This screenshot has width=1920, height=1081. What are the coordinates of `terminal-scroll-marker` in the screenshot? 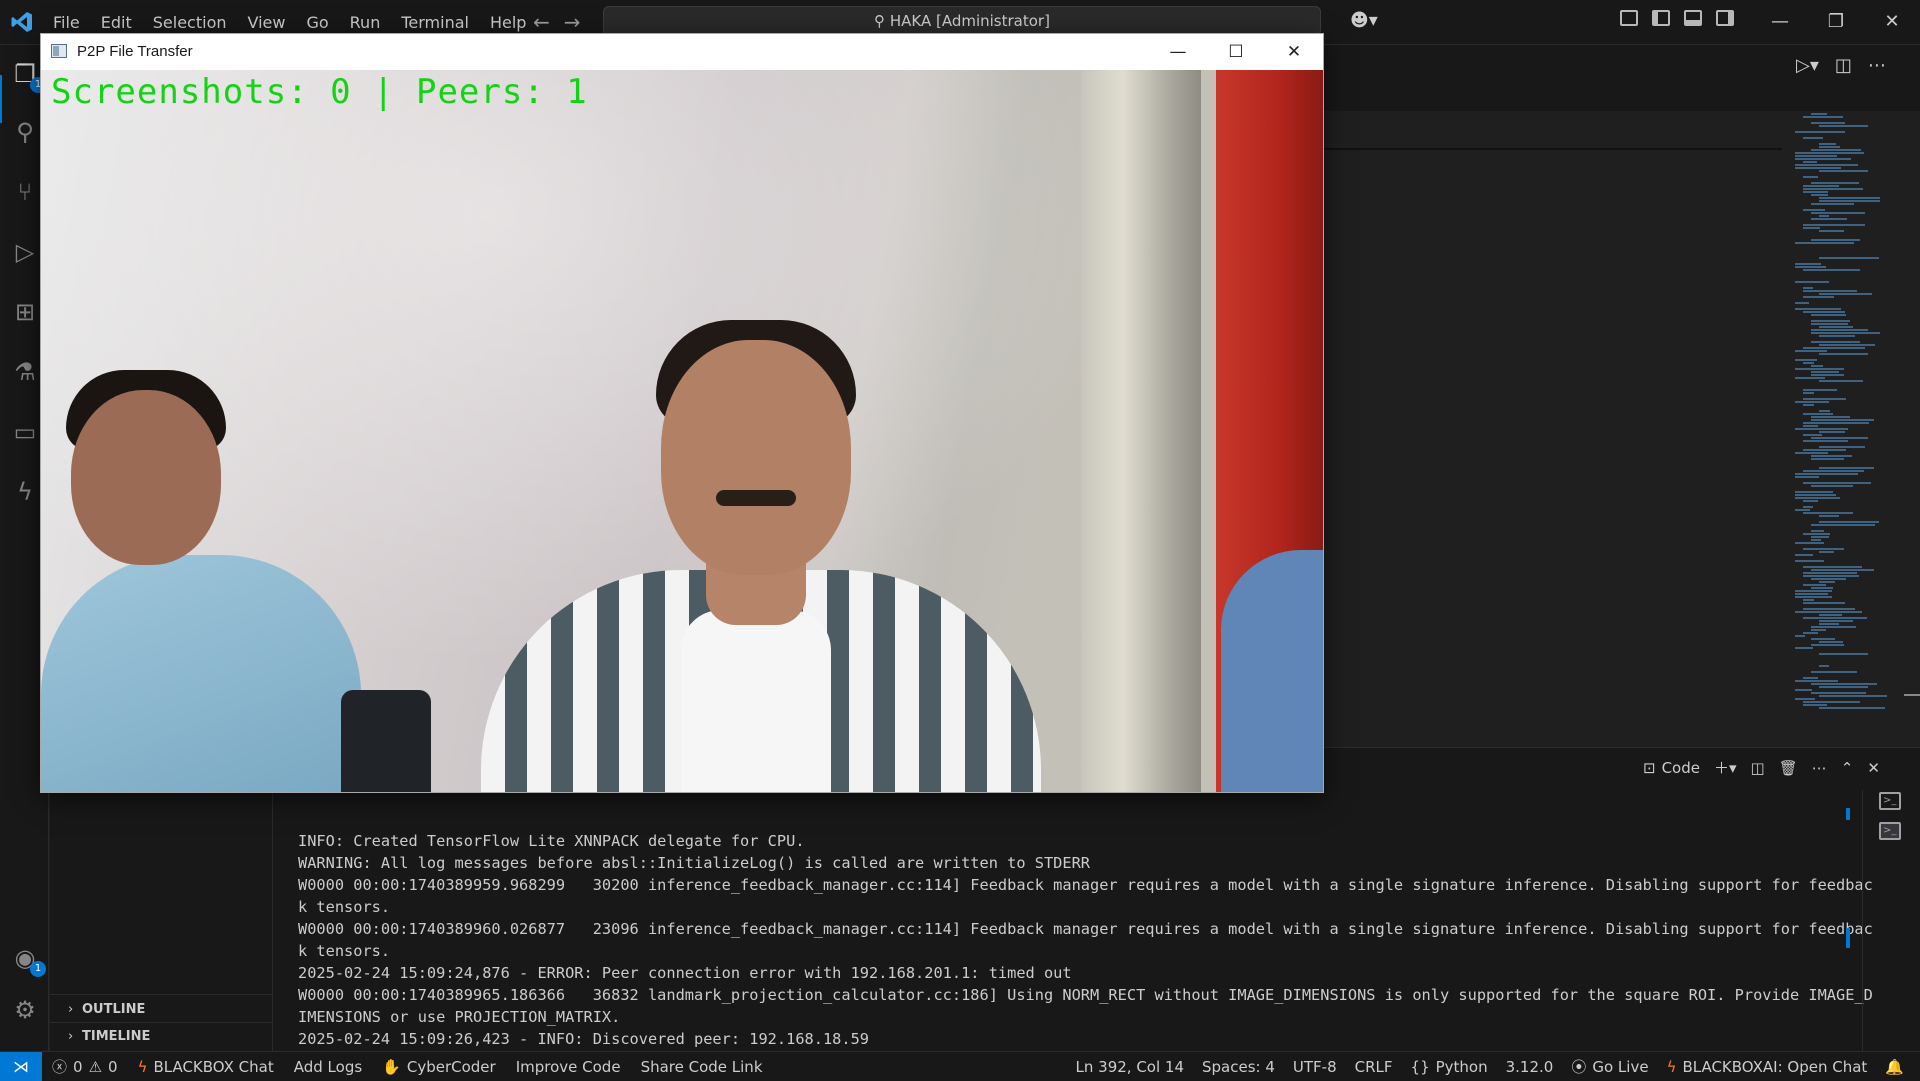 It's located at (1848, 814).